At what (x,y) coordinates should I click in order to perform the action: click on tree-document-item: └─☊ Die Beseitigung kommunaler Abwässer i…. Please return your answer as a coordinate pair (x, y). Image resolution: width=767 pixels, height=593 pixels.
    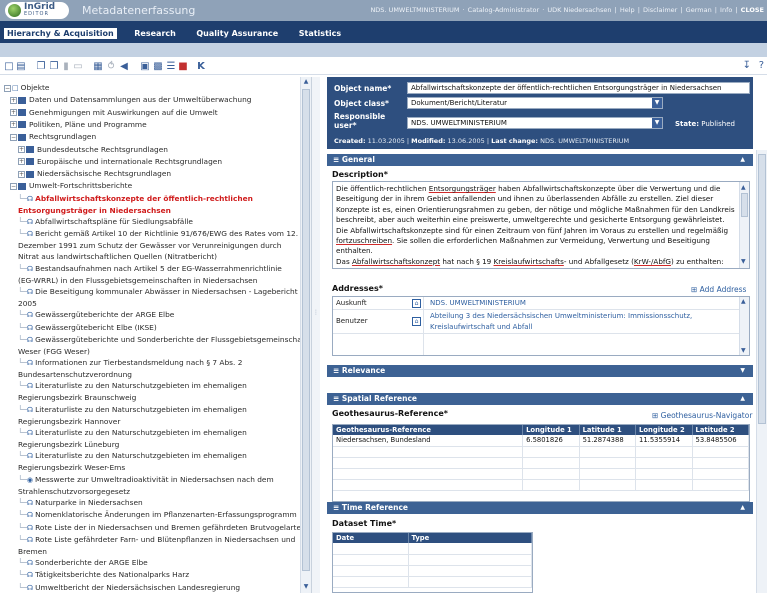
    Looking at the image, I should click on (158, 297).